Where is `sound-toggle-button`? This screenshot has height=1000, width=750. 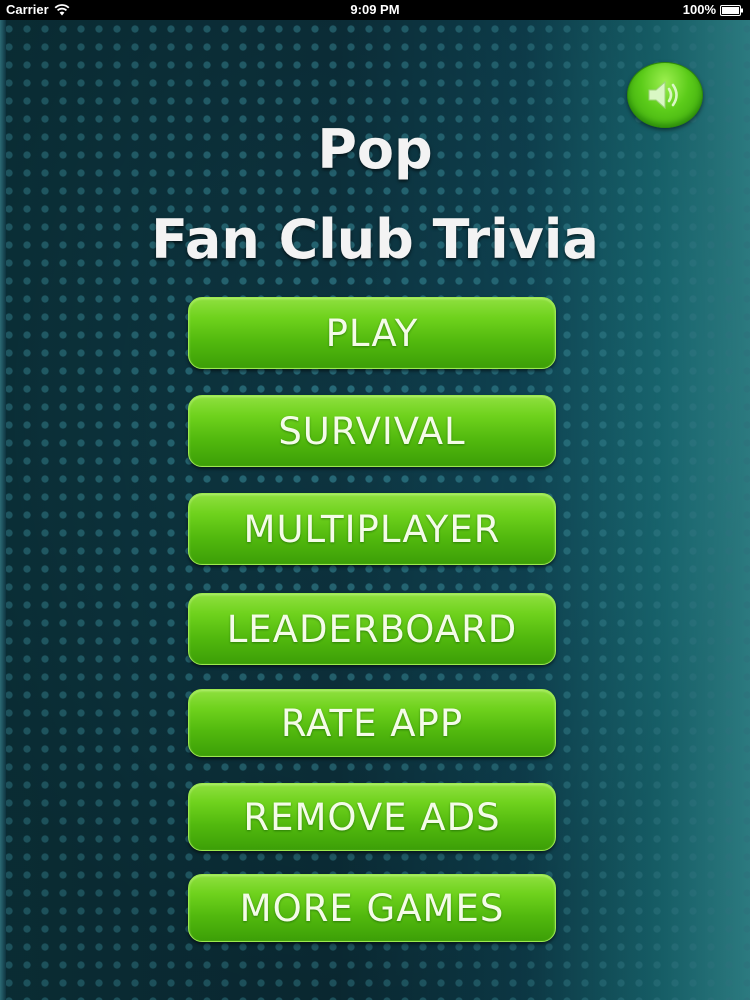 sound-toggle-button is located at coordinates (665, 95).